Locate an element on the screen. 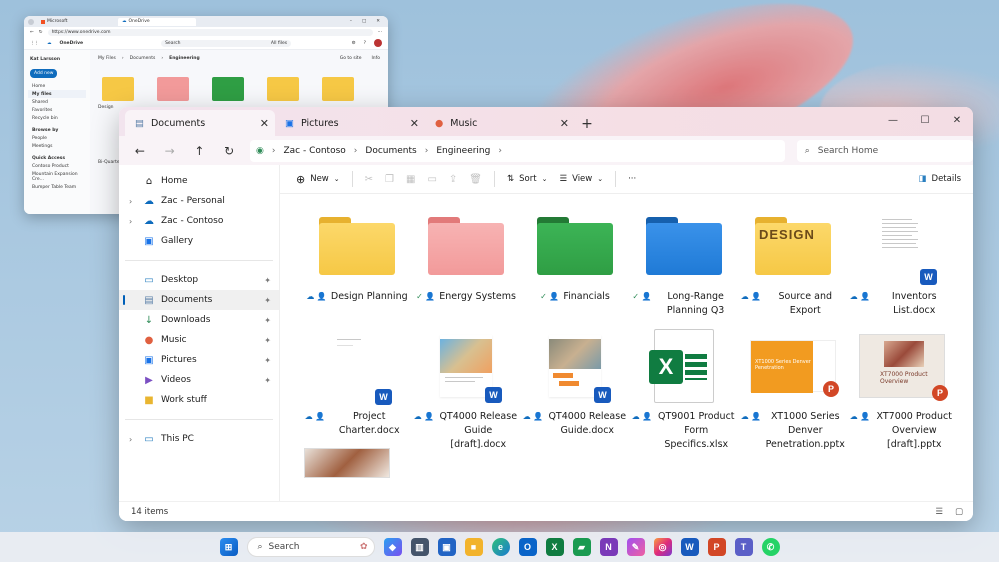 Image resolution: width=999 pixels, height=562 pixels. sidebar-item-gallery: ▣ Gallery is located at coordinates (199, 241).